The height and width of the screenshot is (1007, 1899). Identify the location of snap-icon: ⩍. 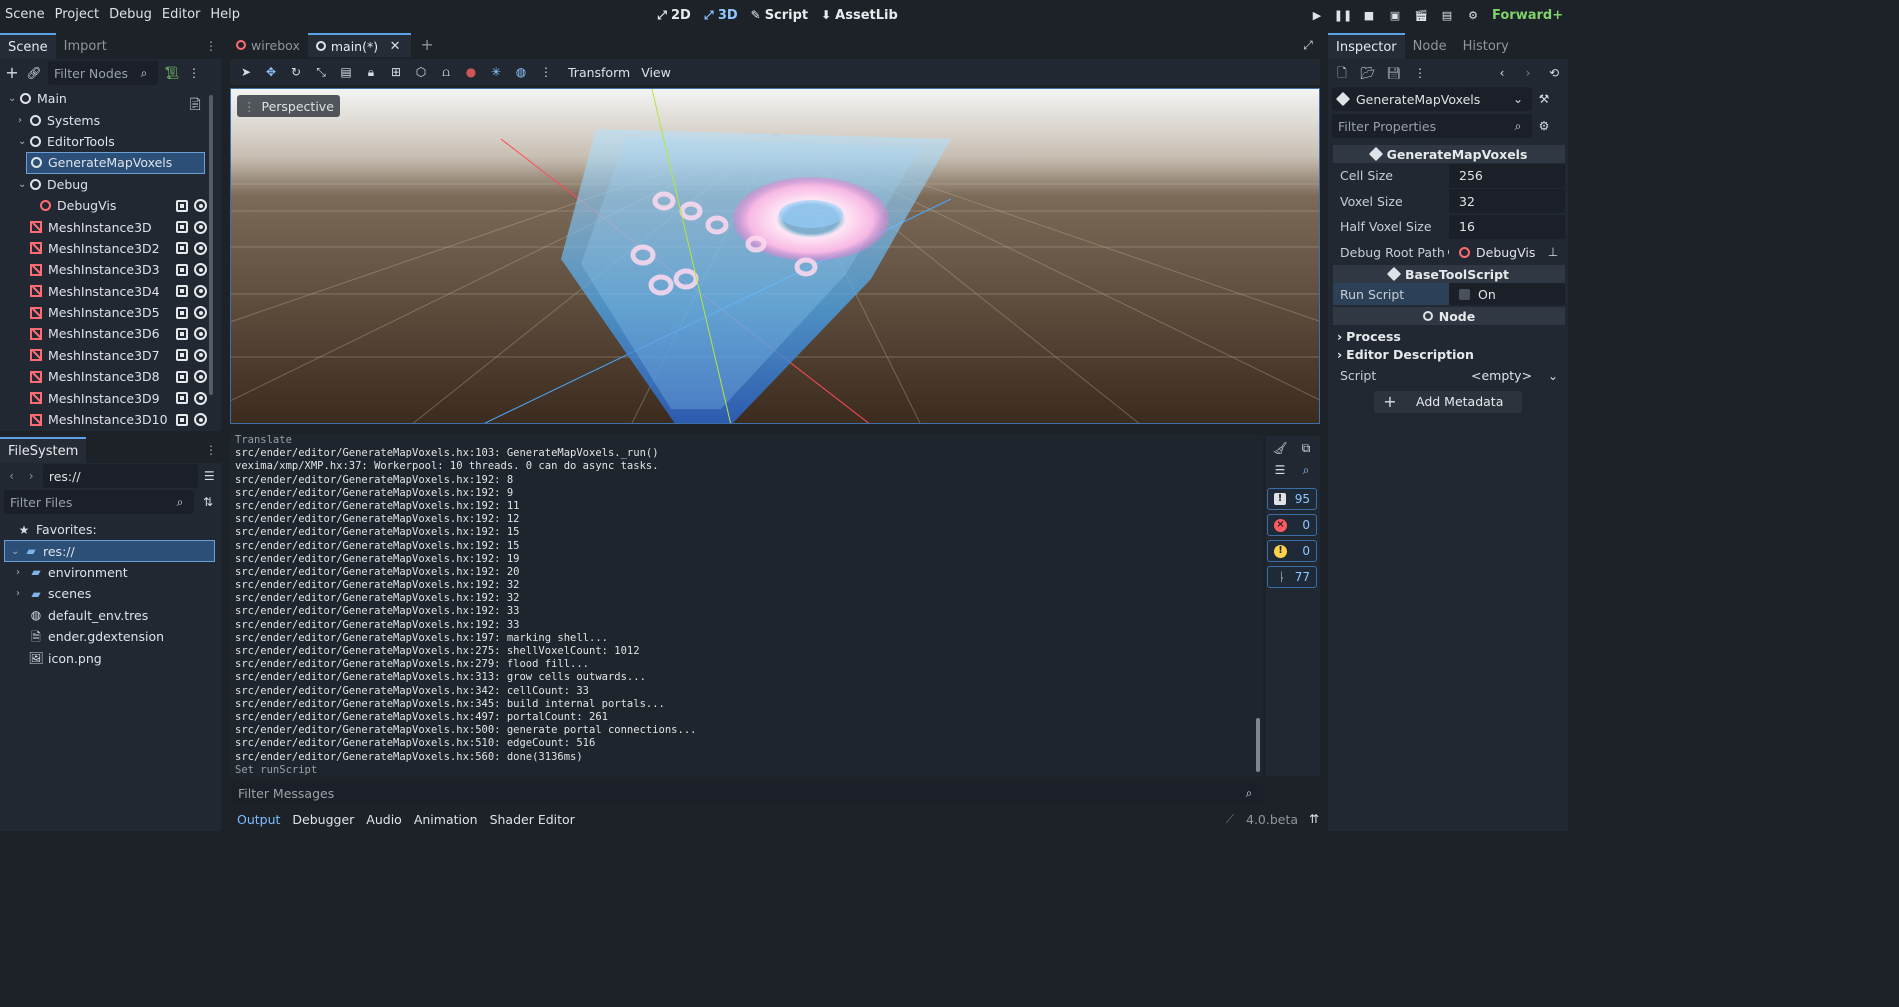
(446, 72).